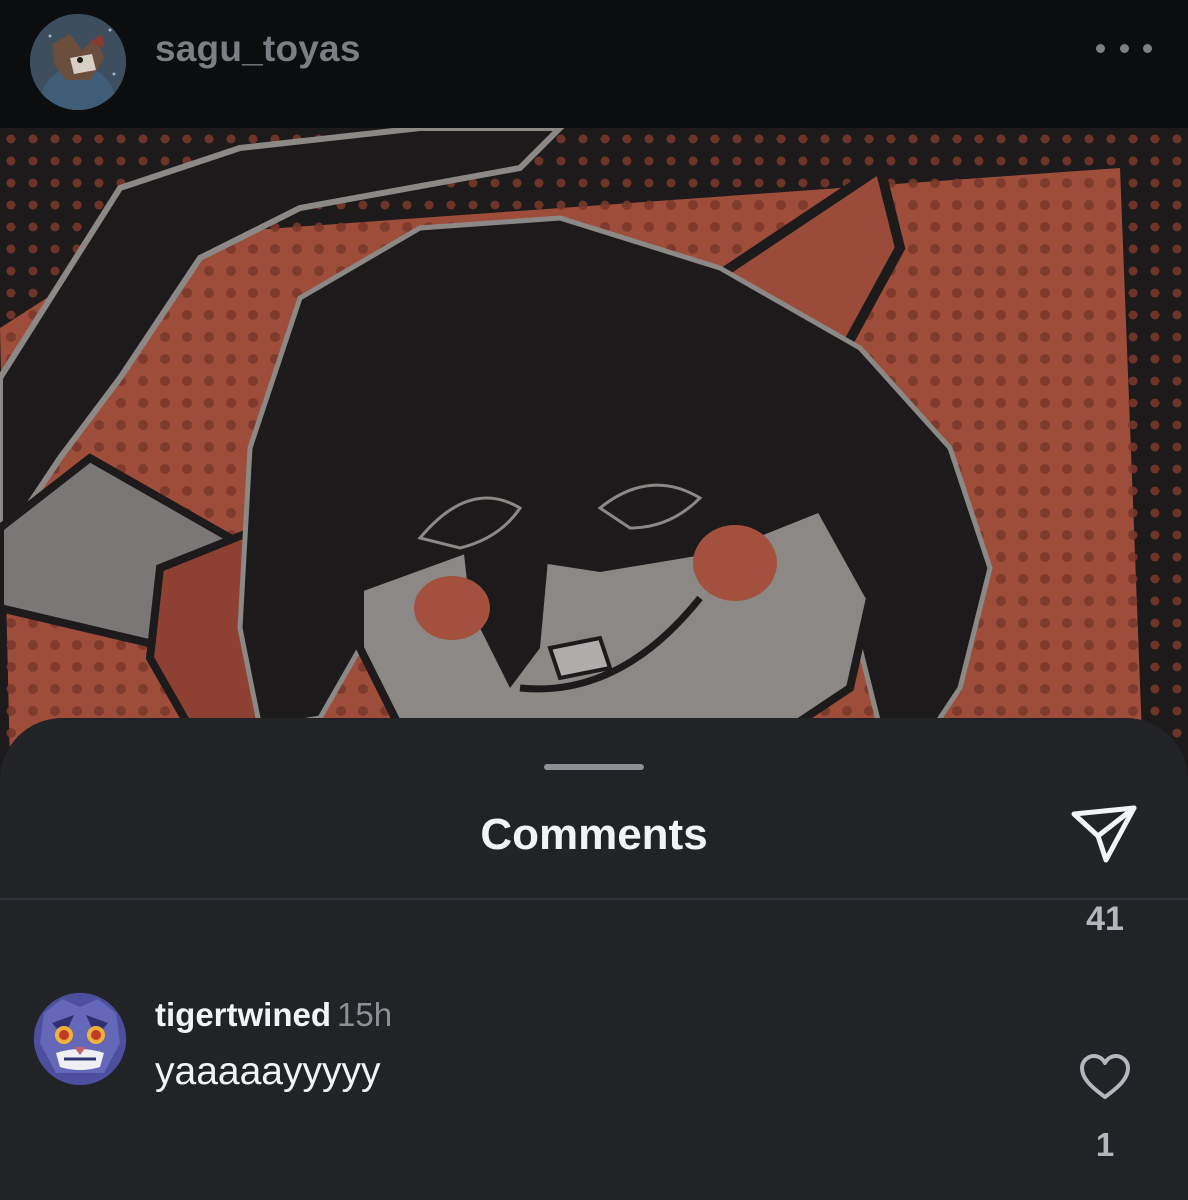  I want to click on send-icon, so click(1104, 834).